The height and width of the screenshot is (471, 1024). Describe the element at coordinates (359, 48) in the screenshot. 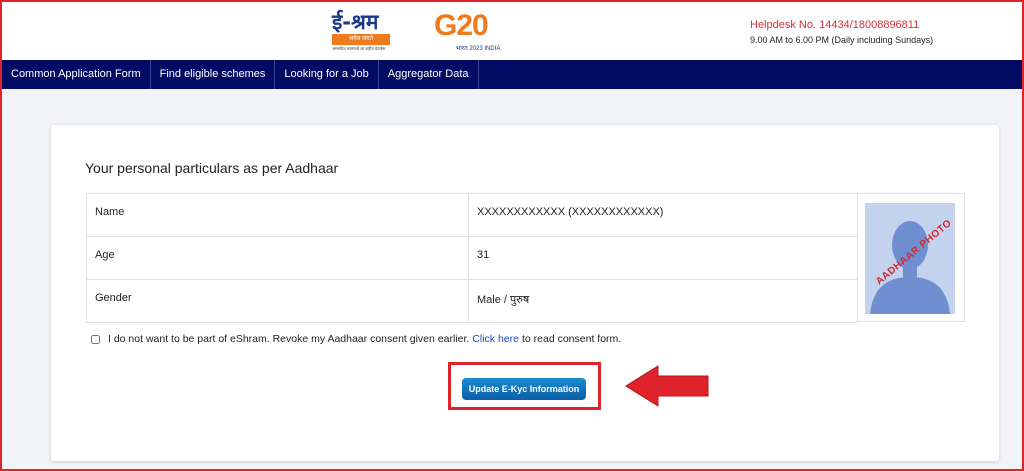

I see `eshram-logo-tagline: असंगठित कामगारों का राष्ट्रीय डेटाबेस` at that location.